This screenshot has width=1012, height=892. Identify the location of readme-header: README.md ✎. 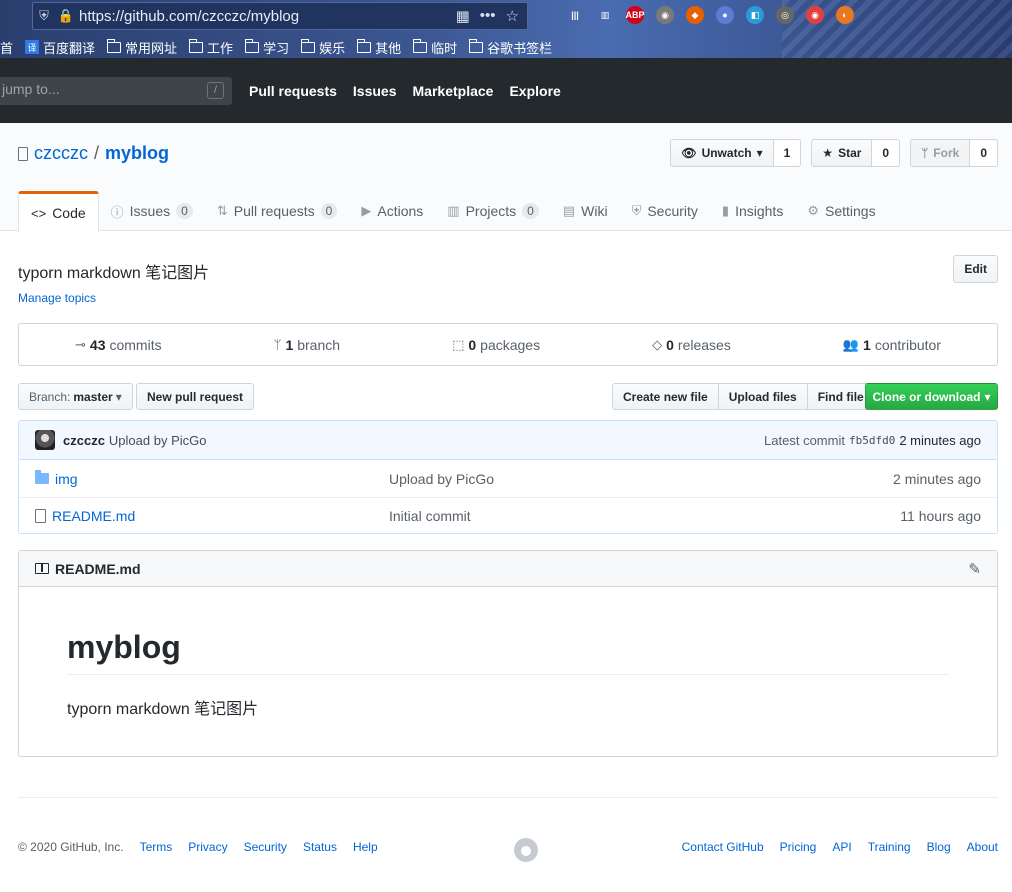
(508, 569).